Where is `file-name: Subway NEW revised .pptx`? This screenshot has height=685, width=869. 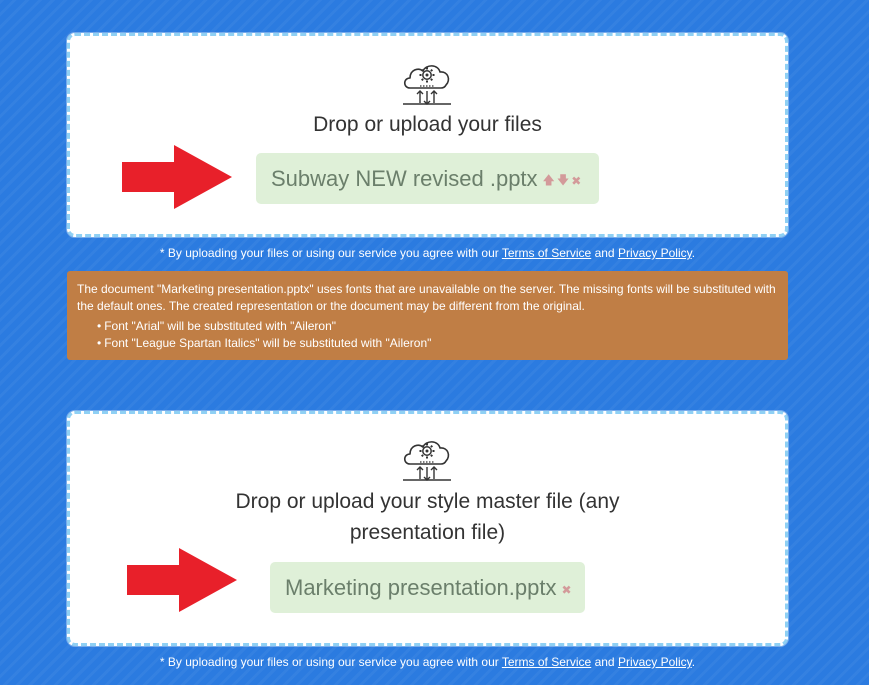 file-name: Subway NEW revised .pptx is located at coordinates (404, 178).